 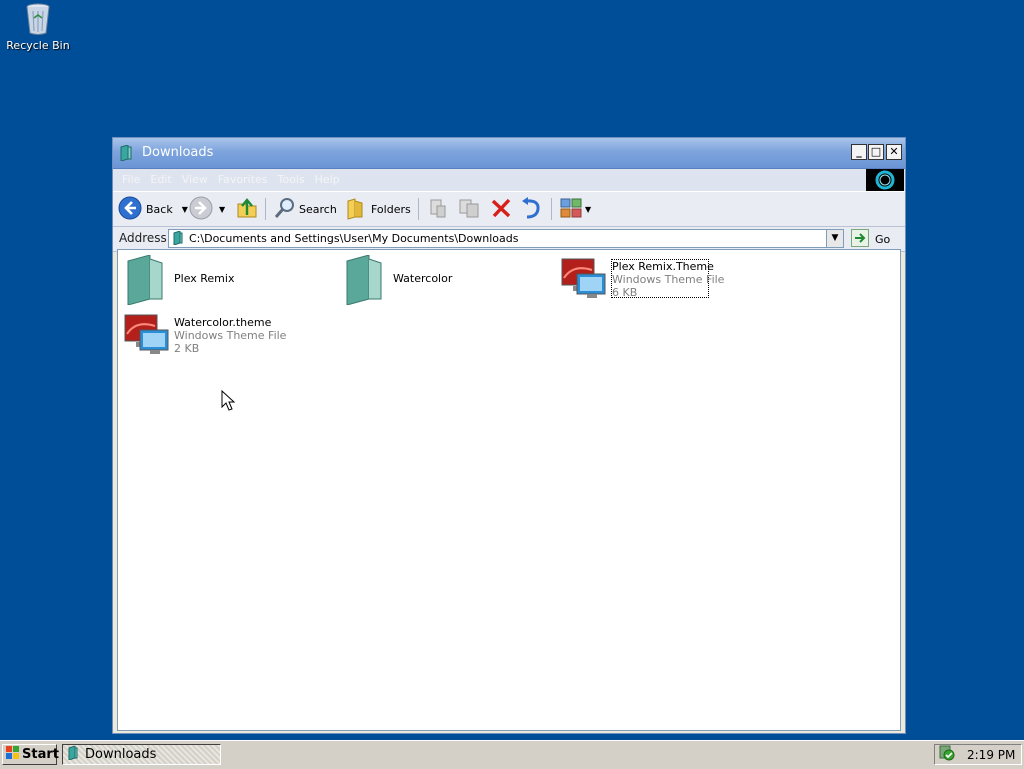 What do you see at coordinates (876, 152) in the screenshot?
I see `maximize-button: □` at bounding box center [876, 152].